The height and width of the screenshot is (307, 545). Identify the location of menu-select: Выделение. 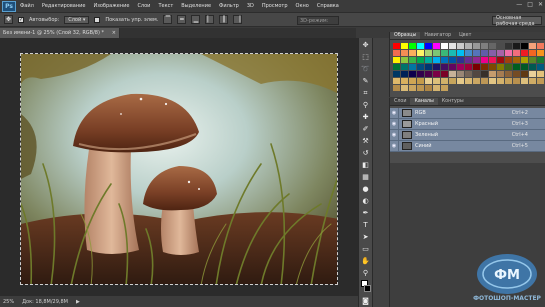
(196, 6).